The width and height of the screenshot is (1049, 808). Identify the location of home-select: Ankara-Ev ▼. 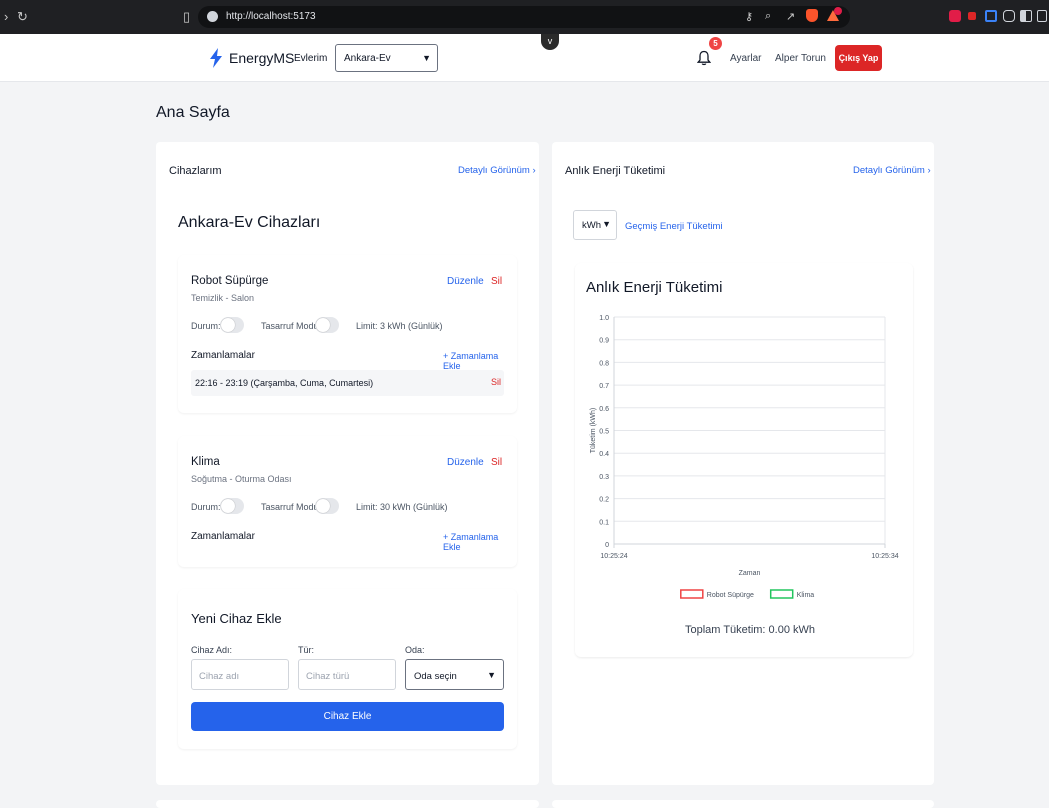
(386, 58).